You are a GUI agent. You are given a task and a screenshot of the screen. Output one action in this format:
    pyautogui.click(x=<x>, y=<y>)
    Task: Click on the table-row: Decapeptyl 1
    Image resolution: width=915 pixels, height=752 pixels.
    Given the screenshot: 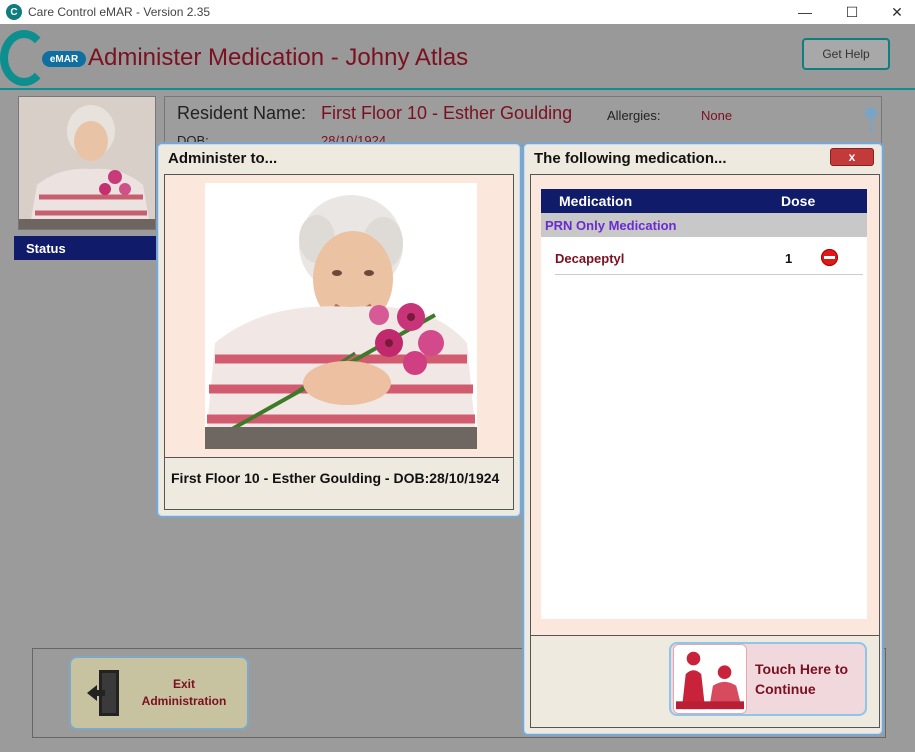 What is the action you would take?
    pyautogui.click(x=709, y=258)
    